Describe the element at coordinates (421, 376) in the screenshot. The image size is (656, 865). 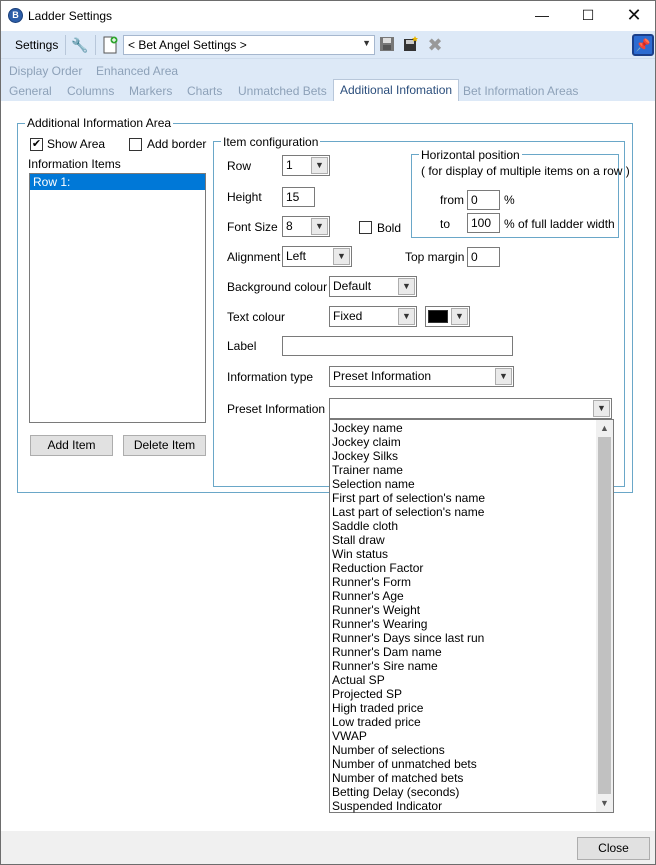
I see `information-type-combo: Preset Information ▼` at that location.